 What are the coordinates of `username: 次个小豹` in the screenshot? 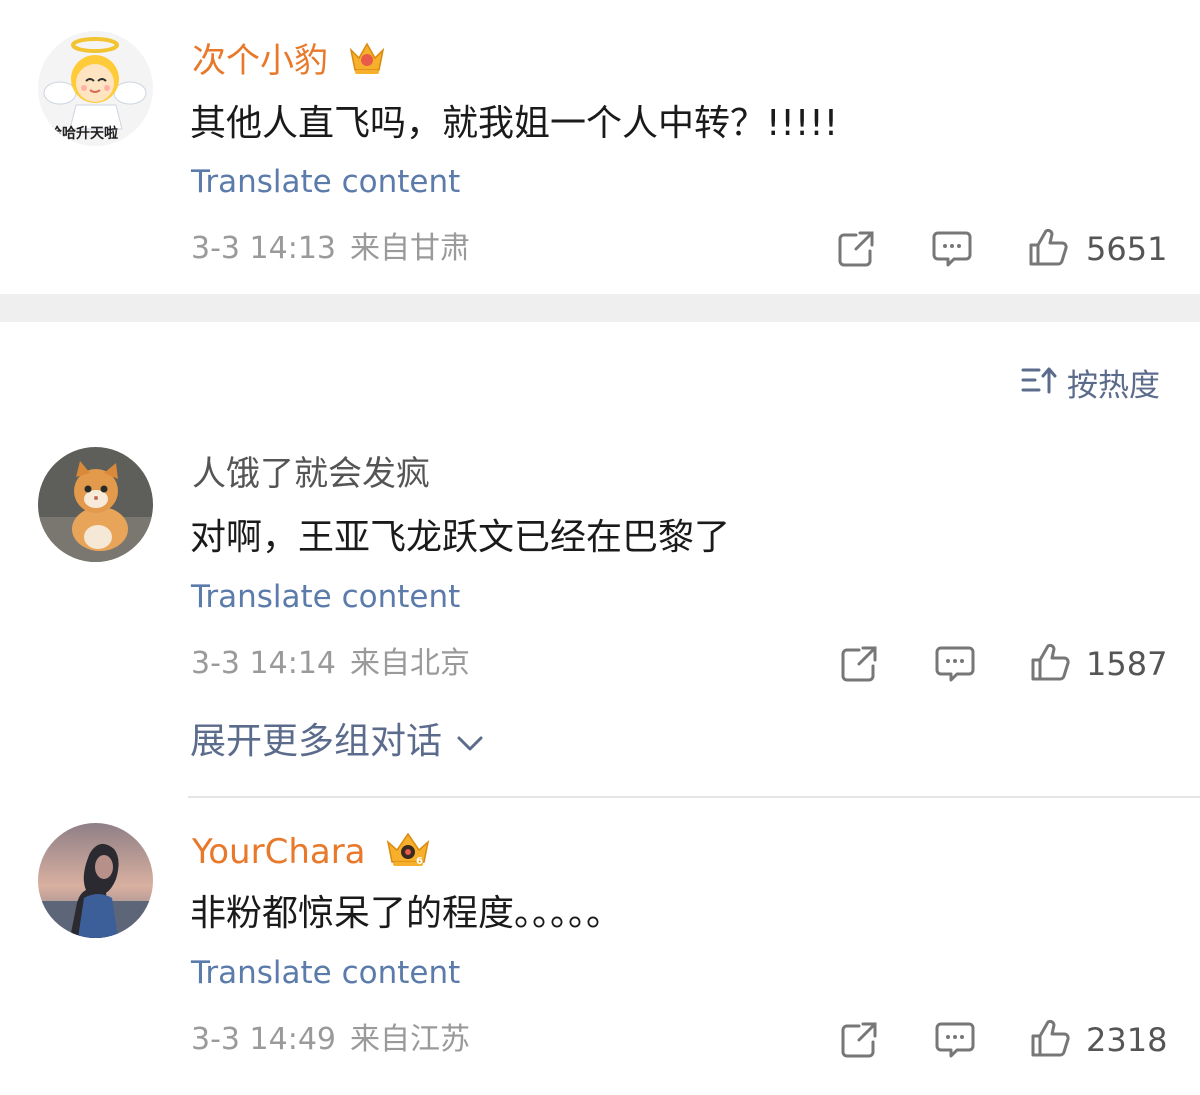 It's located at (289, 62).